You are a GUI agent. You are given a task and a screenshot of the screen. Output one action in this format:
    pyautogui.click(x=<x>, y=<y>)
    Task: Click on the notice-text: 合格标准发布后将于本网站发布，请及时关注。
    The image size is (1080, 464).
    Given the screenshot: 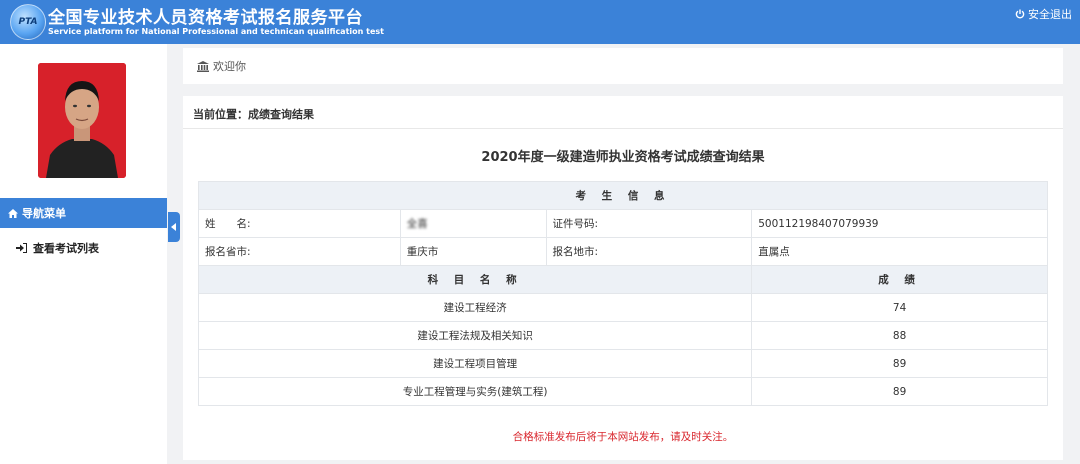 What is the action you would take?
    pyautogui.click(x=623, y=437)
    